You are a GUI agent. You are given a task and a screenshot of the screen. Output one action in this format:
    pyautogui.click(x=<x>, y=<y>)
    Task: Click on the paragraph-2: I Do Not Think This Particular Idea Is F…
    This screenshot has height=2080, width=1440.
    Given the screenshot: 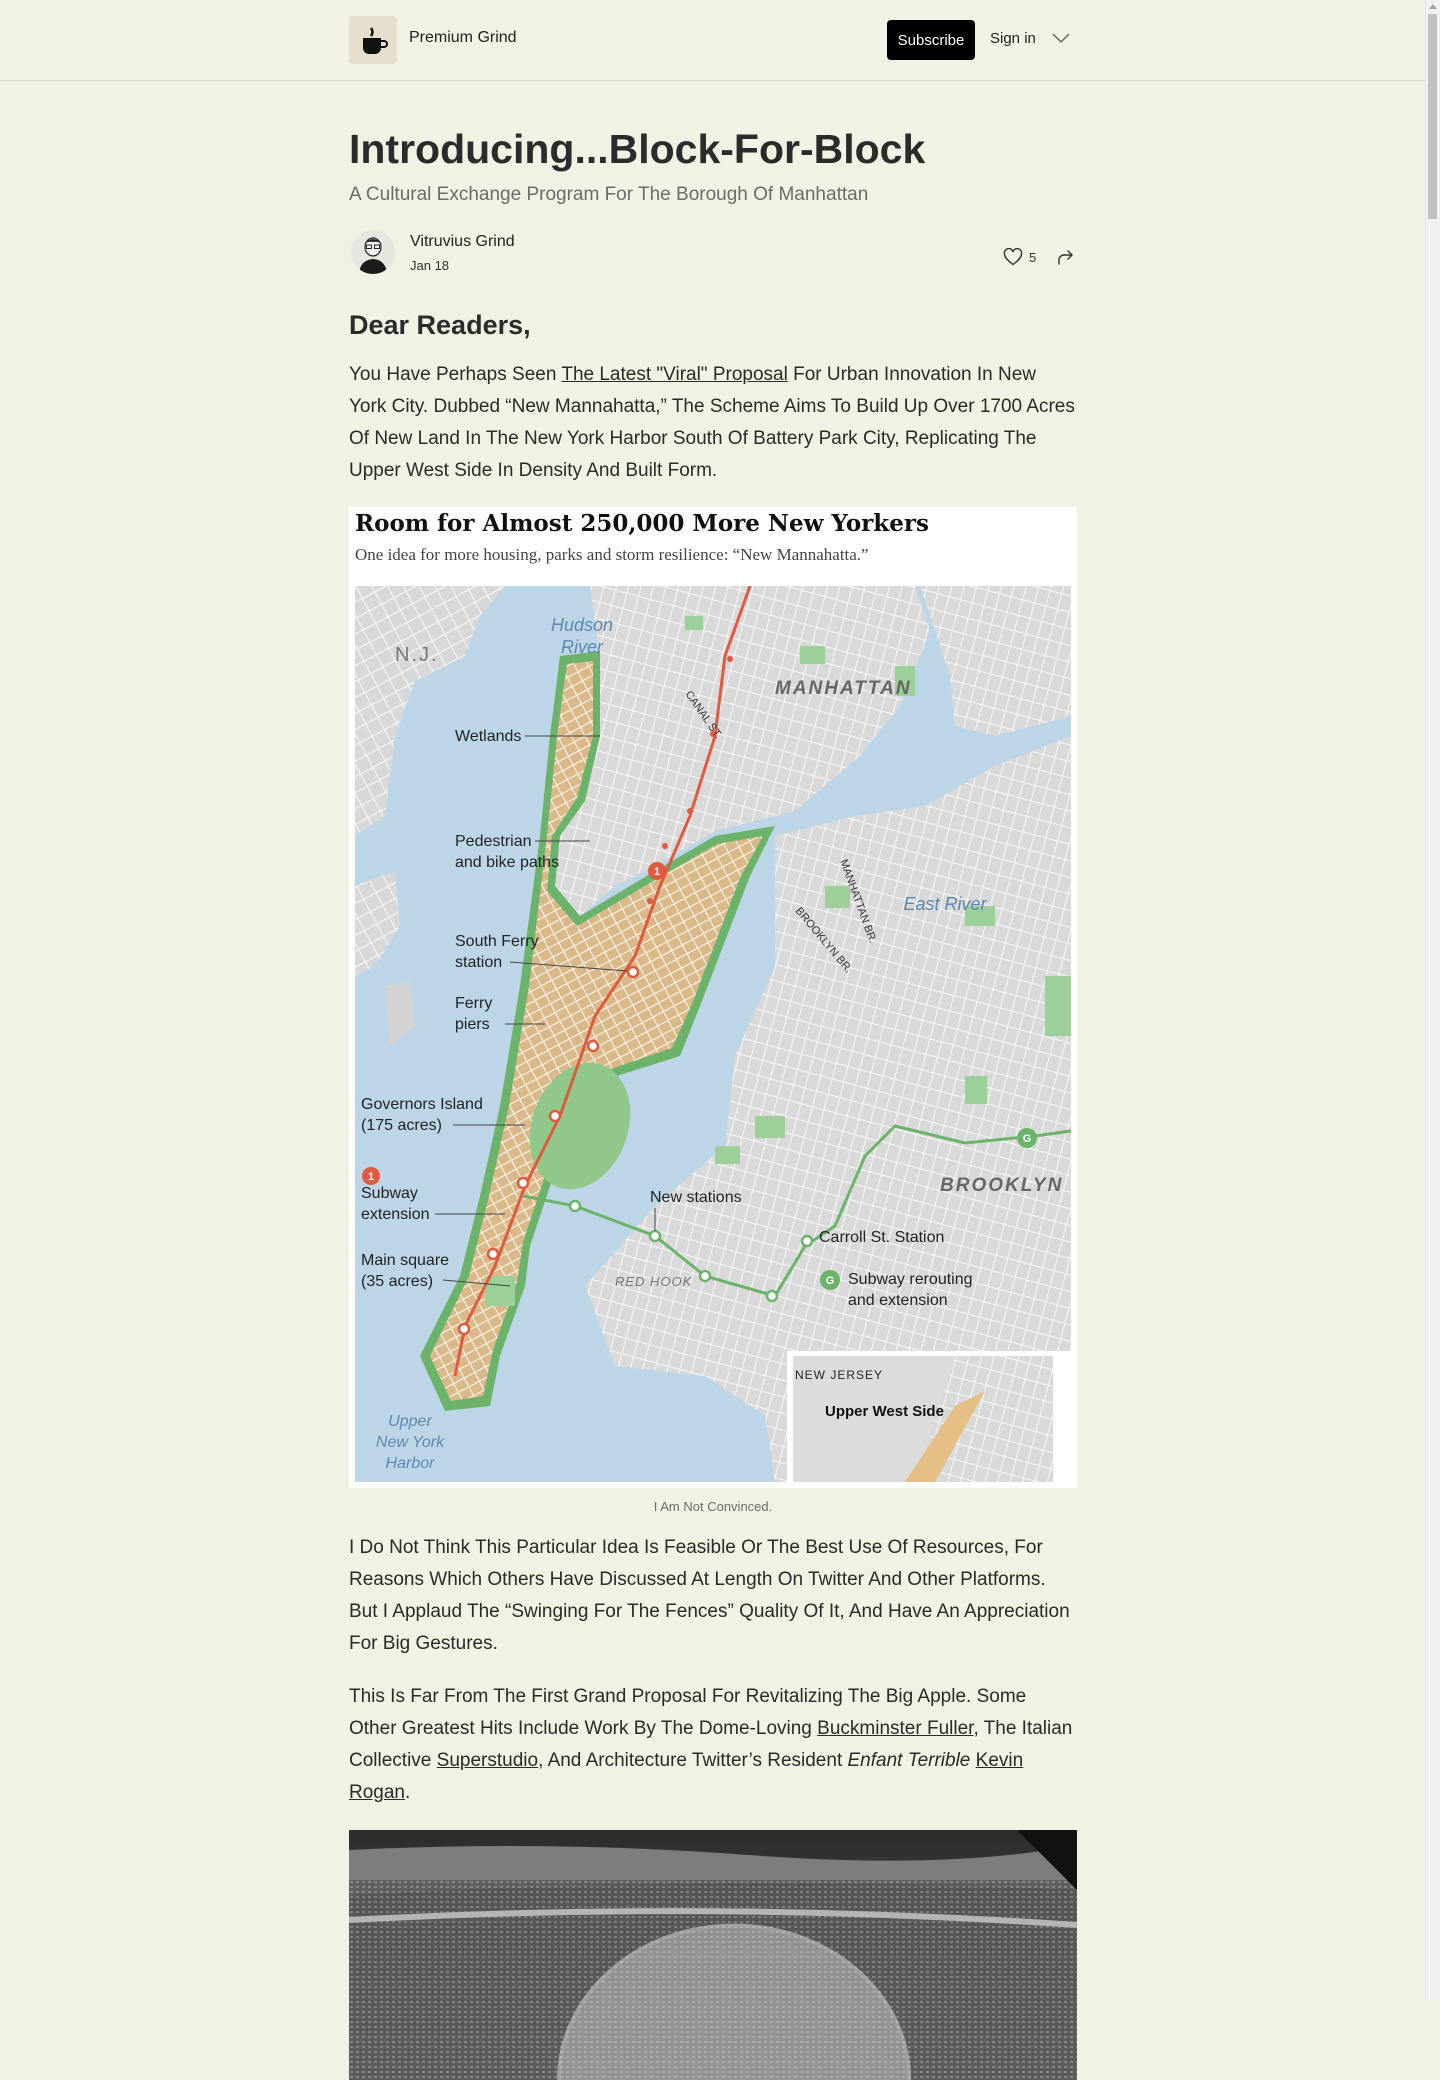 What is the action you would take?
    pyautogui.click(x=709, y=1595)
    